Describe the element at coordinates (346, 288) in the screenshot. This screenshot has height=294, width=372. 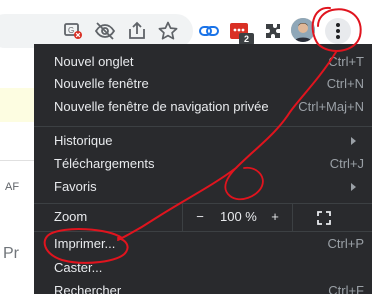
I see `menu-item-shortcut: Ctrl+F` at that location.